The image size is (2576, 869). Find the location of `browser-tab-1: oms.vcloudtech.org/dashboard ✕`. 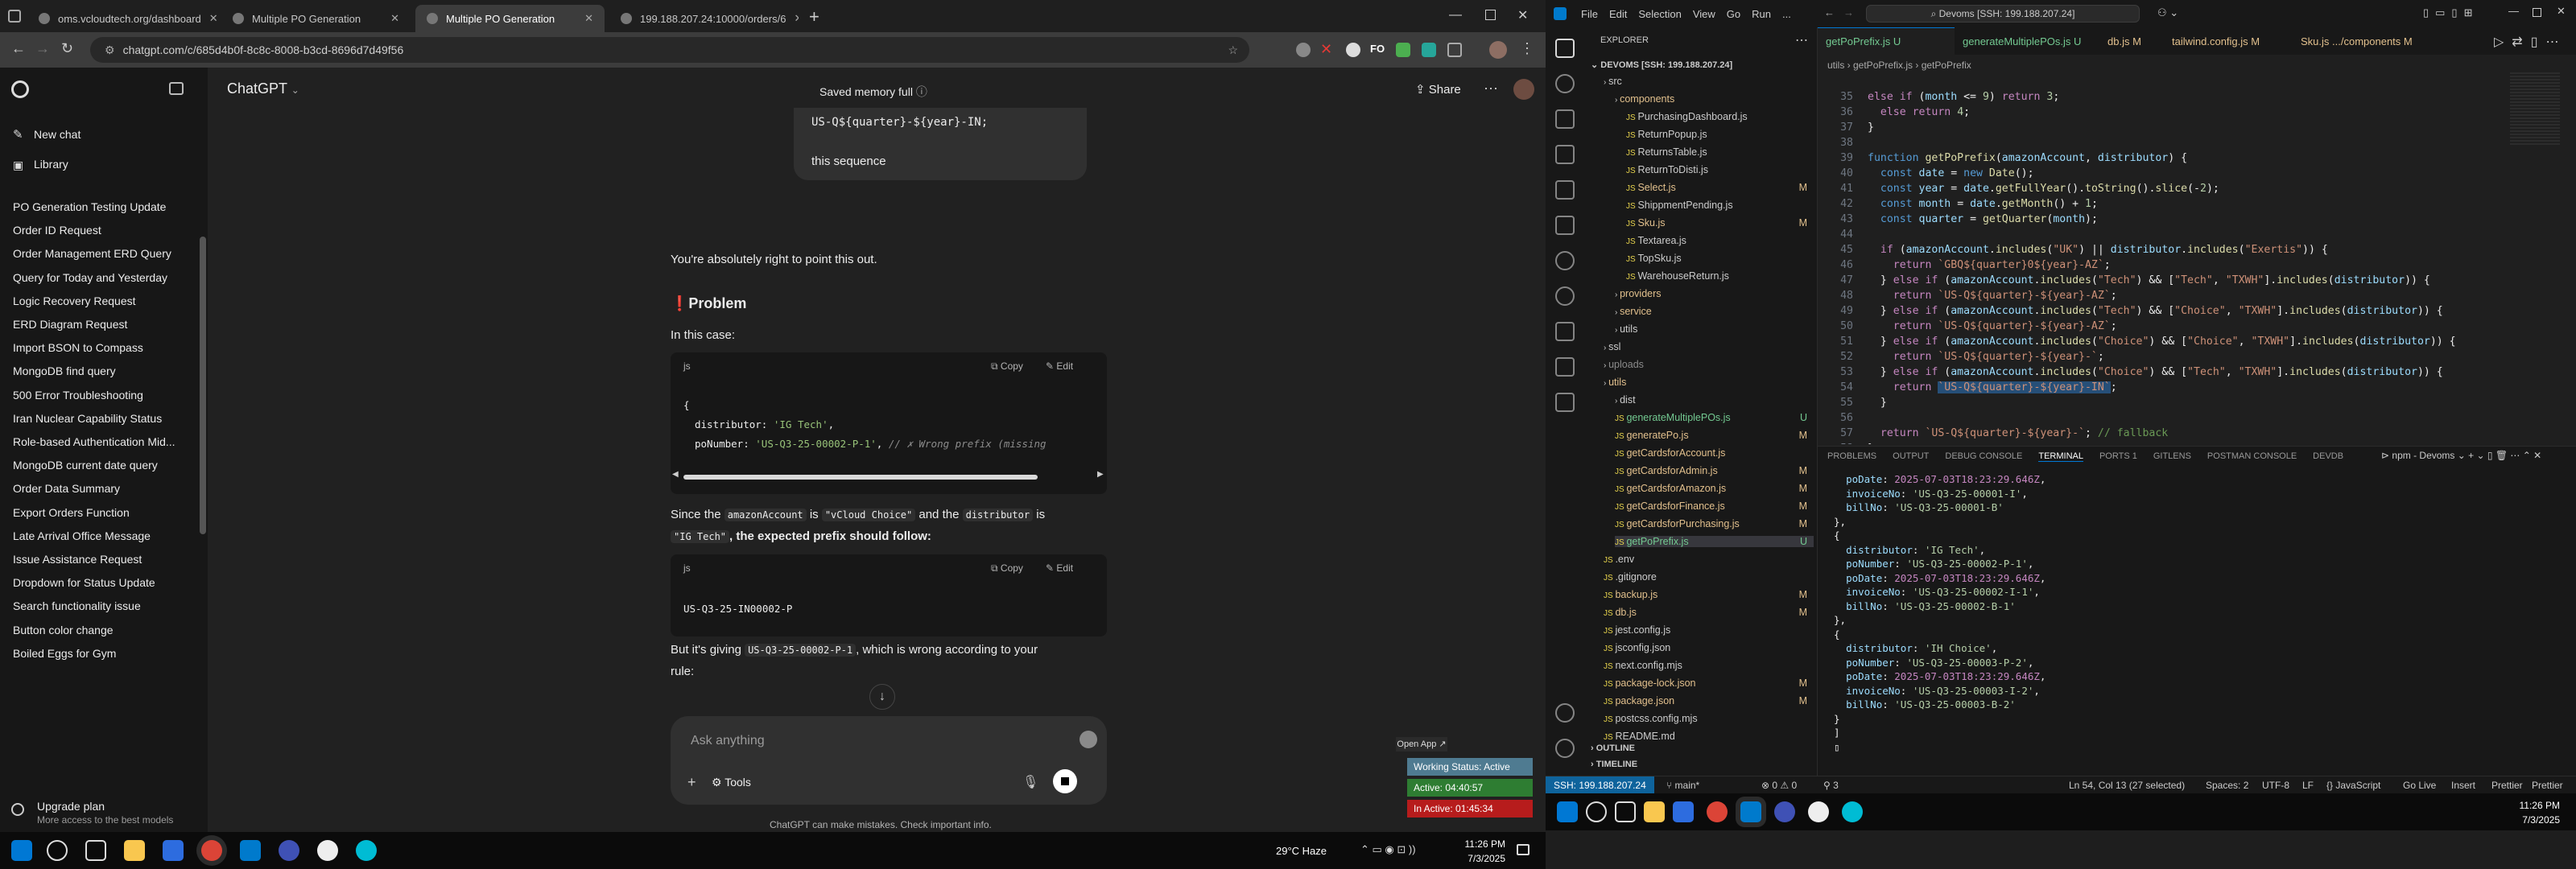

browser-tab-1: oms.vcloudtech.org/dashboard ✕ is located at coordinates (122, 18).